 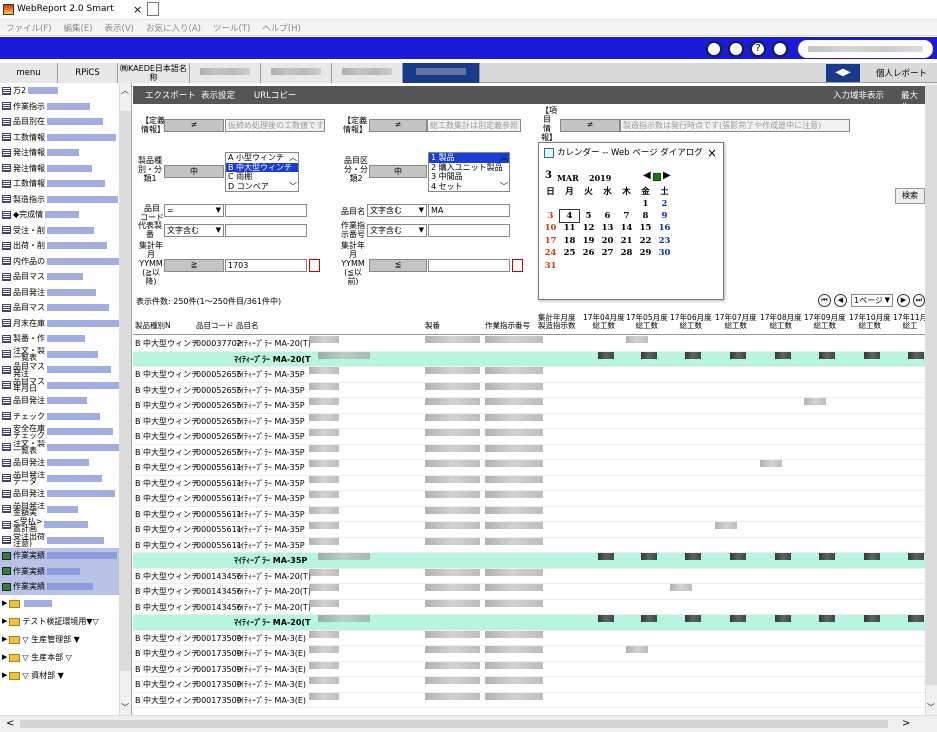 I want to click on class2-list: 1 製品 2 購入ユニット製品 3 中間品 4 セット ︿ ﹀, so click(x=469, y=172).